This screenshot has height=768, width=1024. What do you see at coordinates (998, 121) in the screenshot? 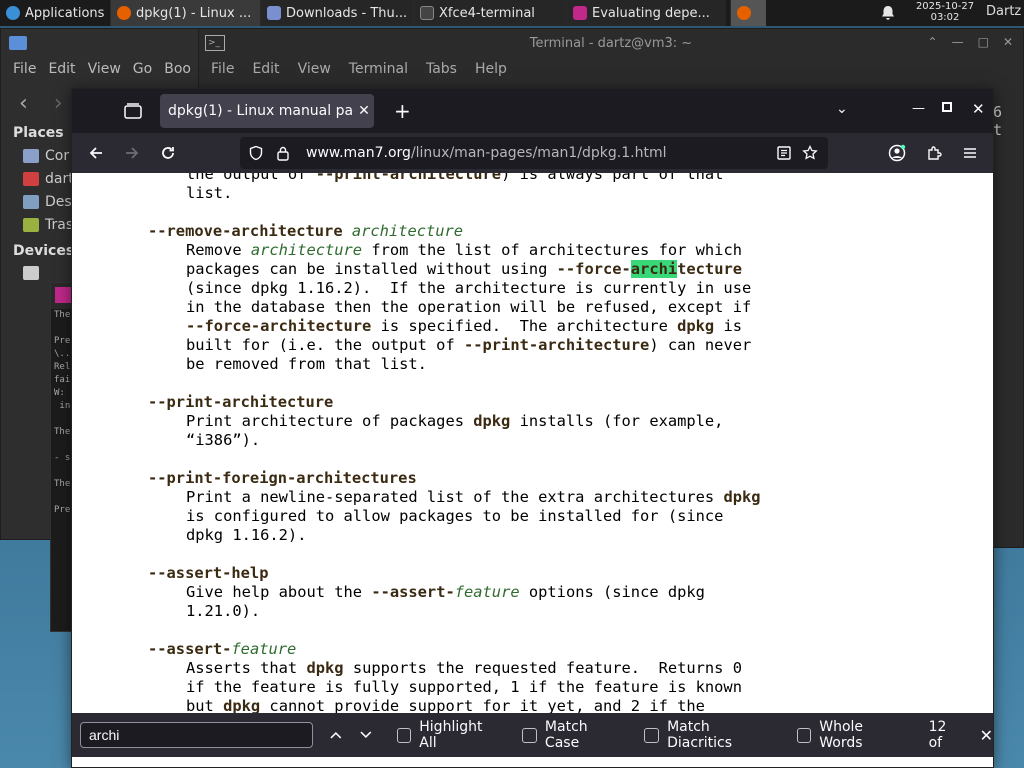
I see `terminal-visible-text: 6 t` at bounding box center [998, 121].